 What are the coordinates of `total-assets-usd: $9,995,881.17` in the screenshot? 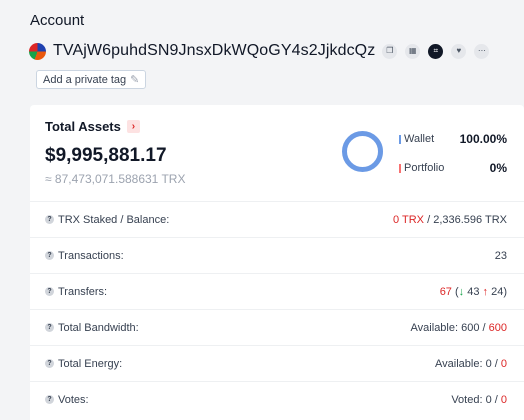 It's located at (106, 155).